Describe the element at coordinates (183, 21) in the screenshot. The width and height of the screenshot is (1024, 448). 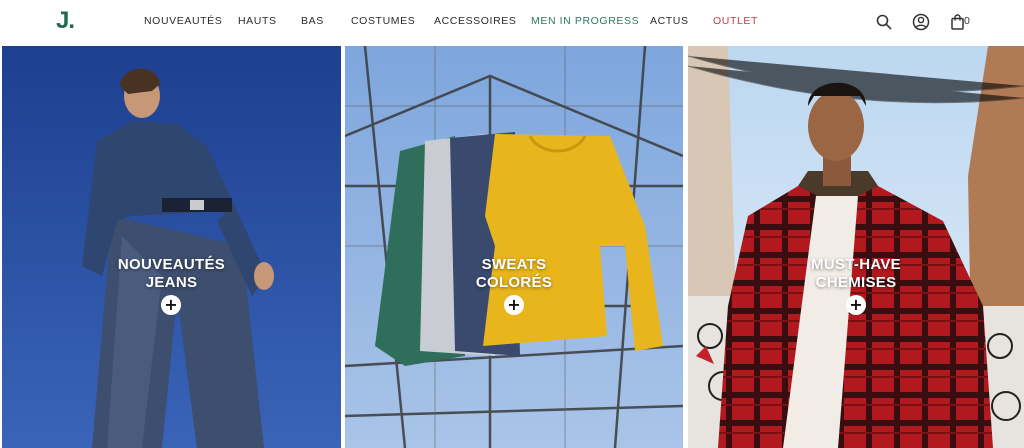
I see `nav-item-nouveautes: NOUVEAUTÉS` at that location.